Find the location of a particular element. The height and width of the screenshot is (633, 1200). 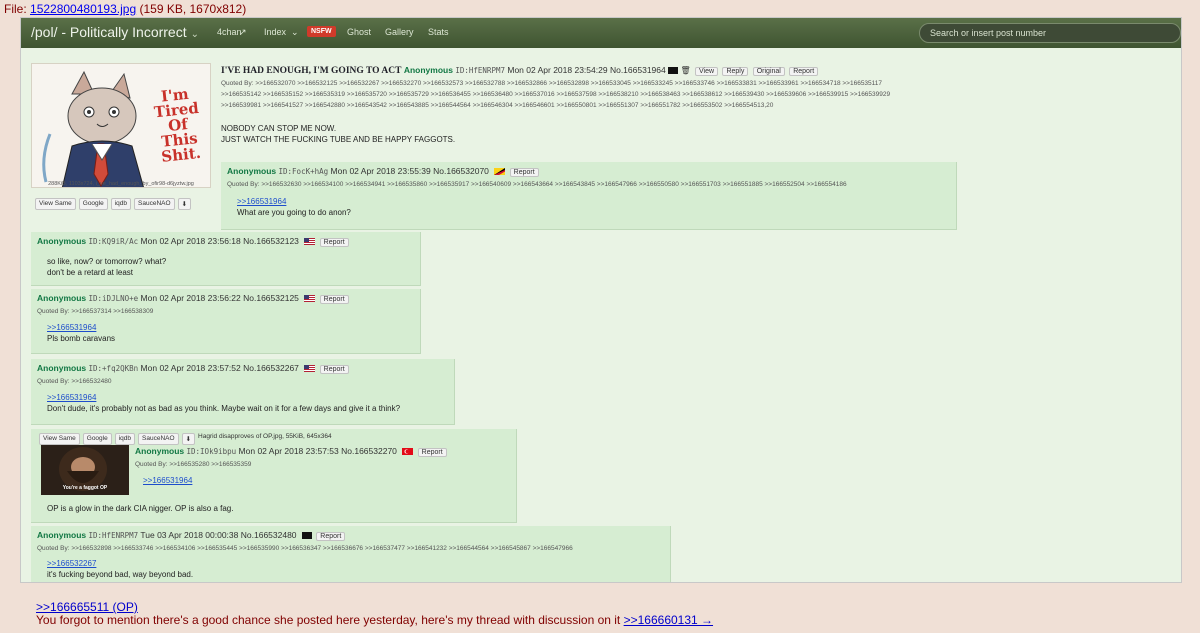

external-link-icon: ↗ is located at coordinates (243, 32).